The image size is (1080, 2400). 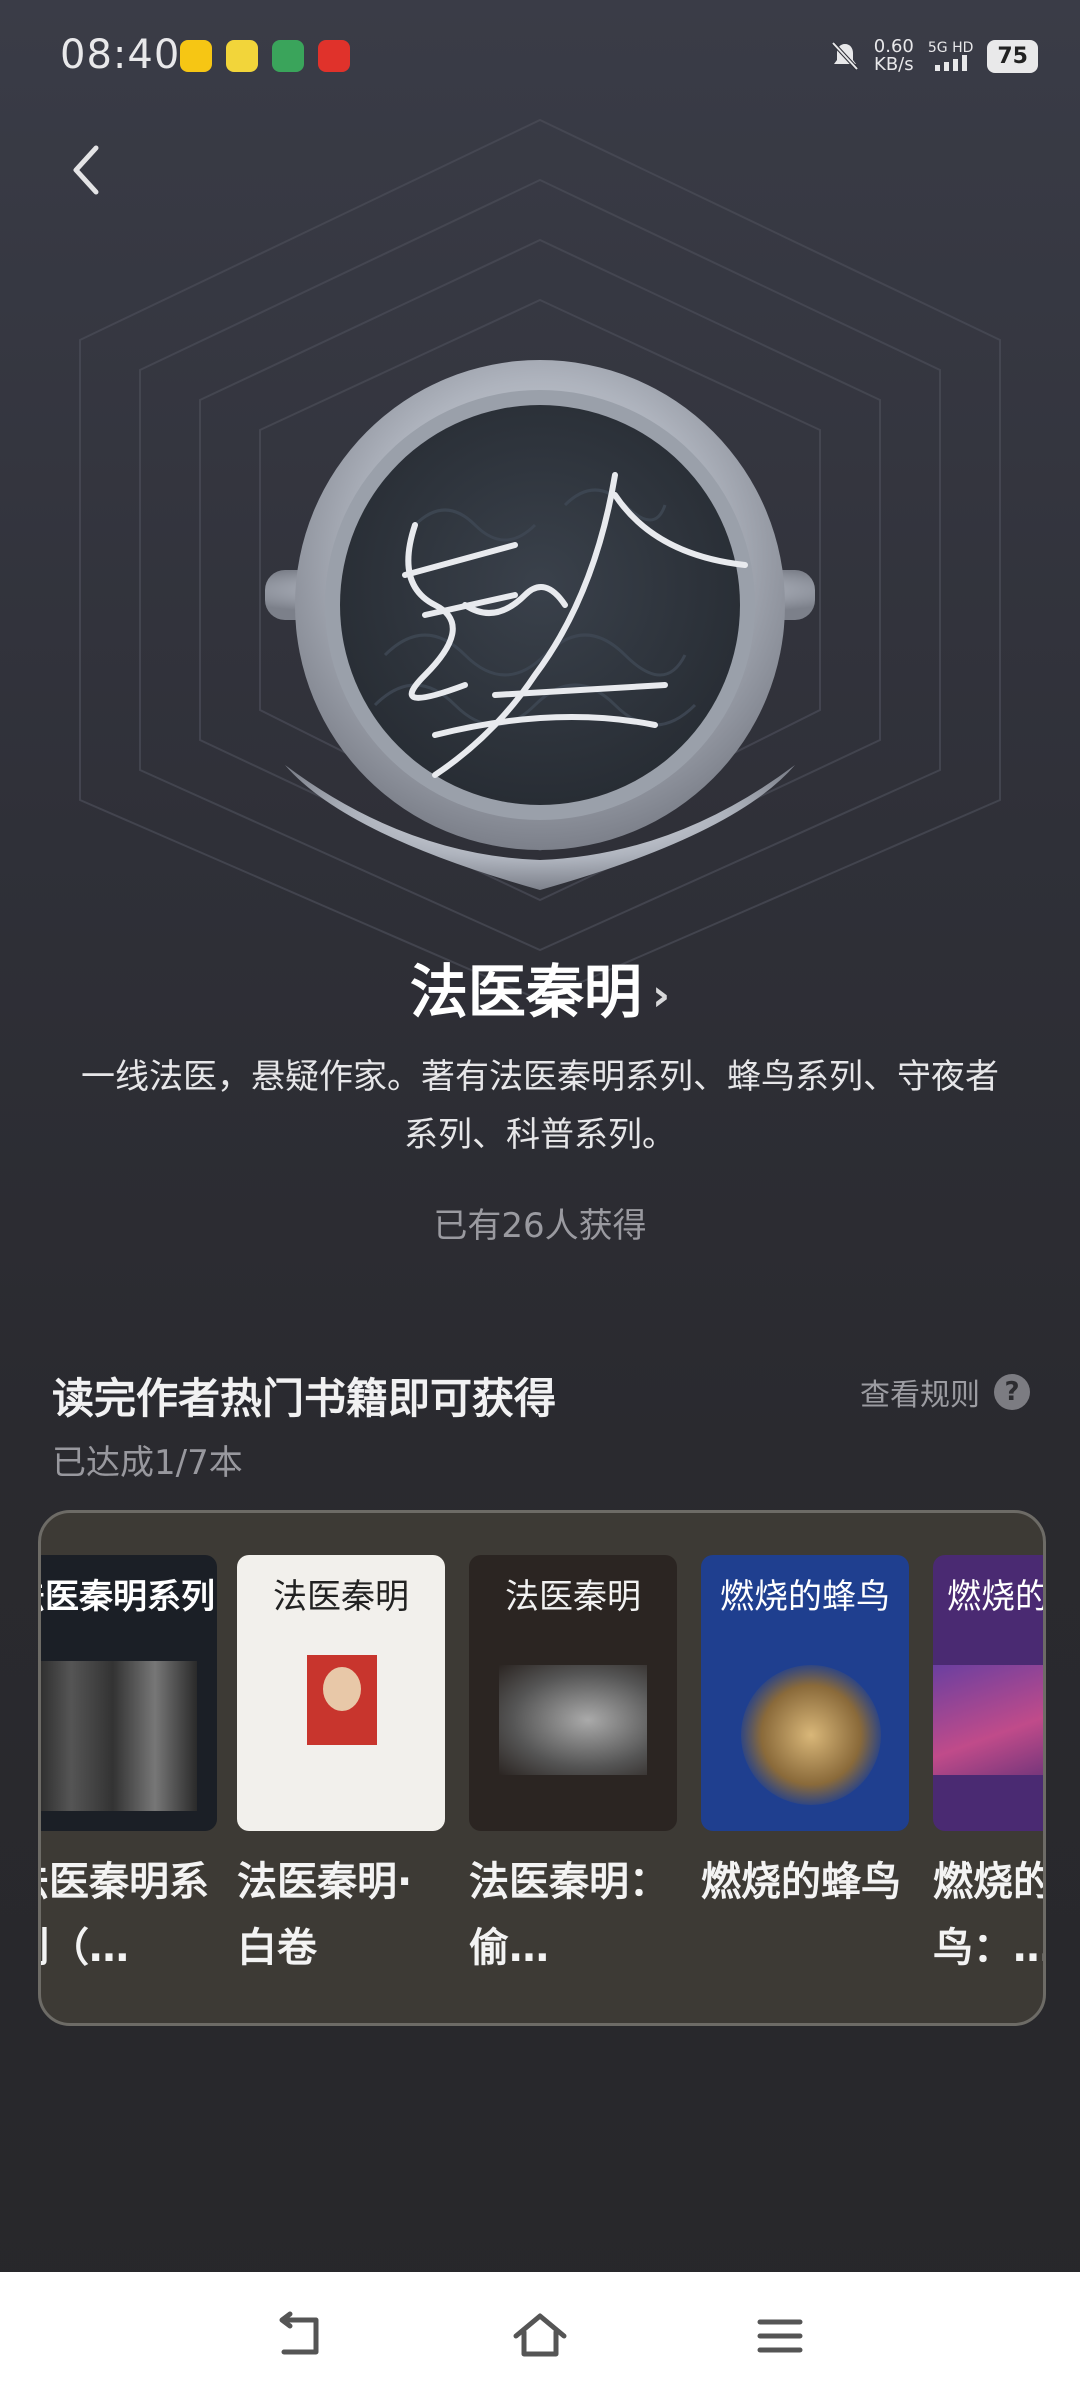 I want to click on network-type: 5G HD, so click(x=950, y=48).